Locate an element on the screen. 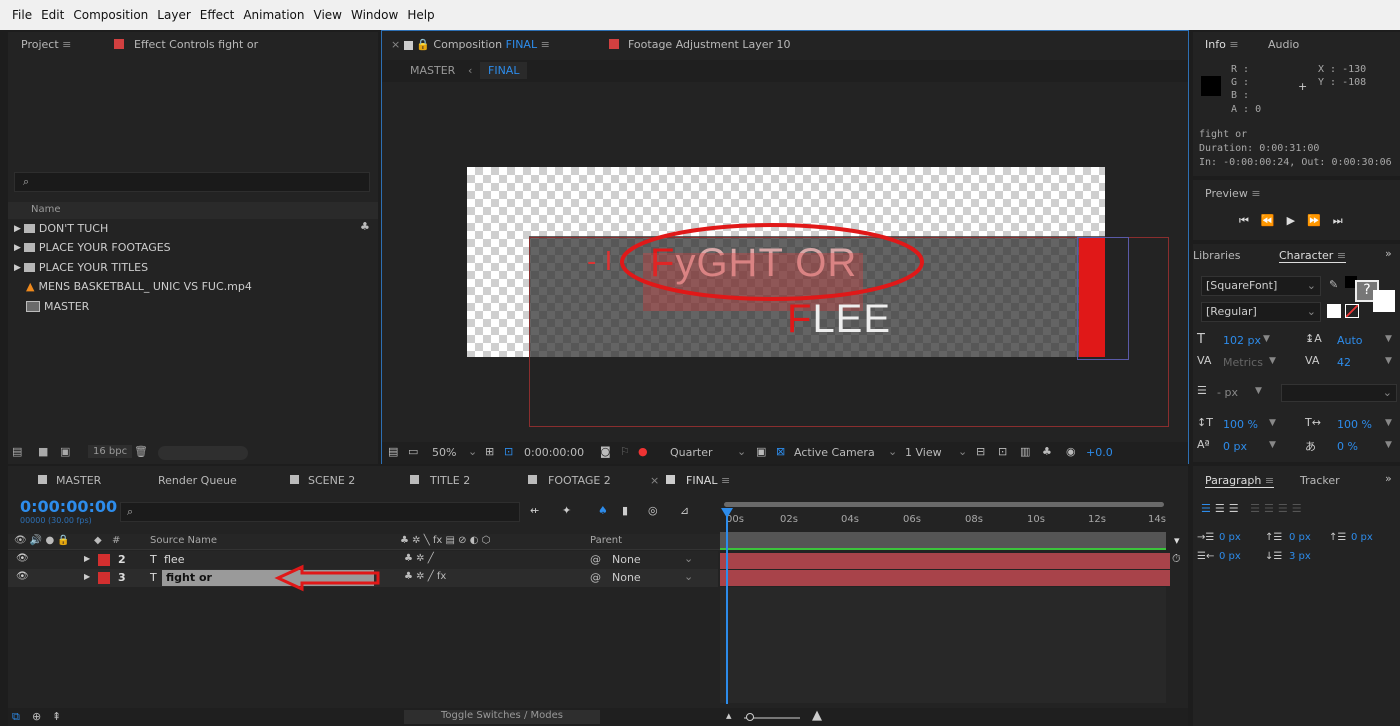 The width and height of the screenshot is (1400, 726). justify-right-icon: ☰ is located at coordinates (1285, 508).